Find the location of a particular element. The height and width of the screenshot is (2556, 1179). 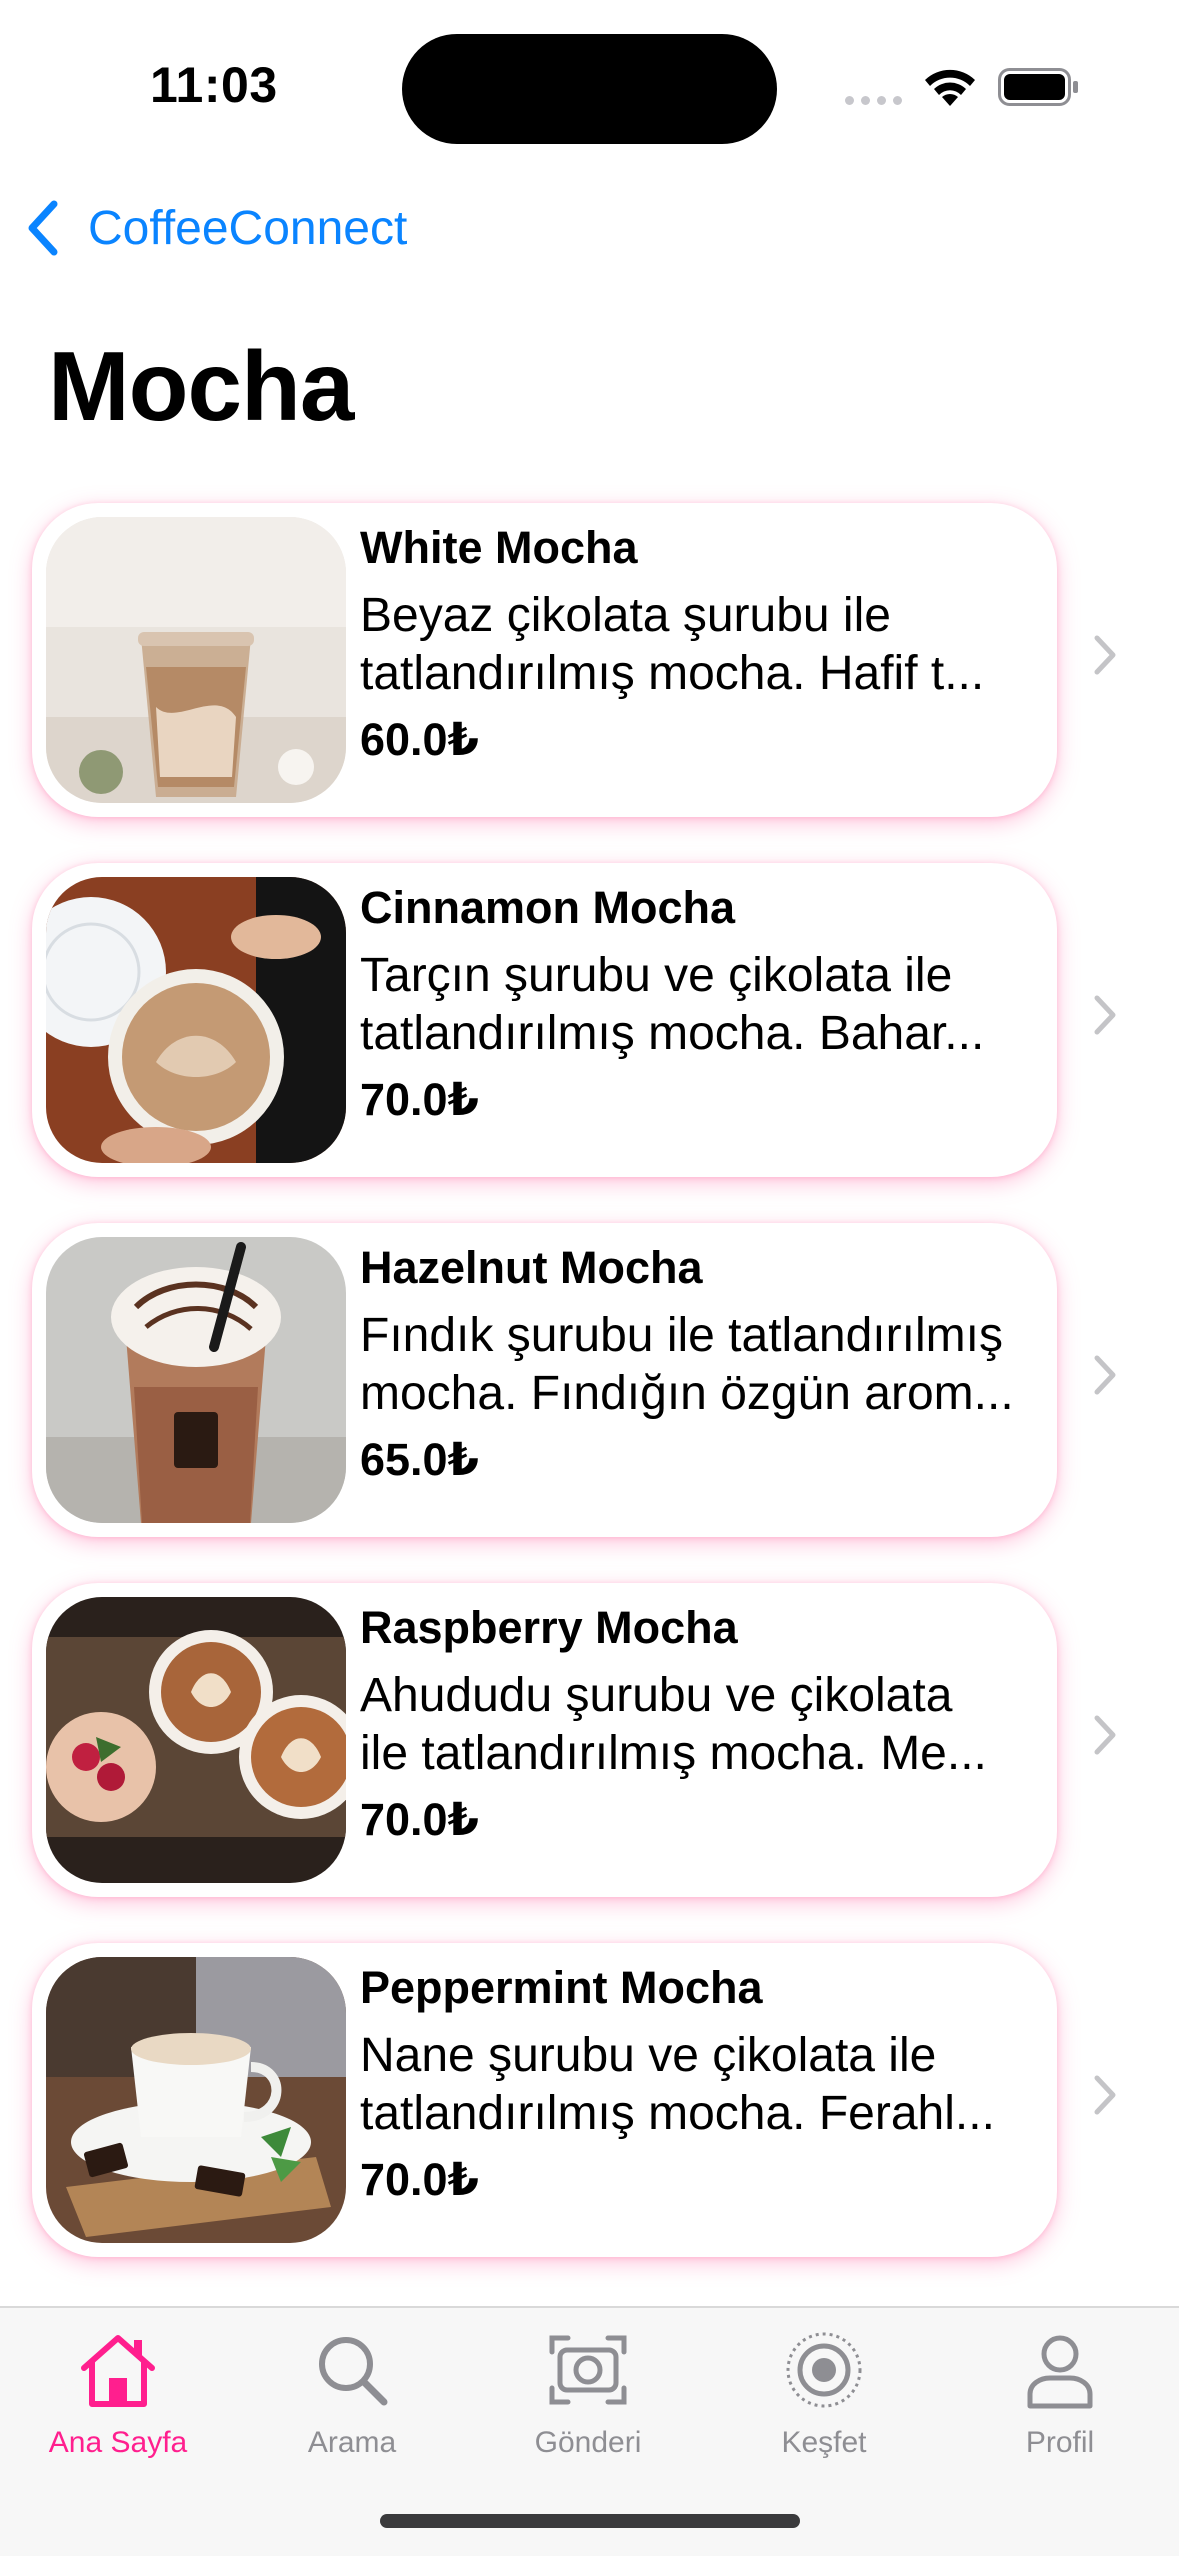

back-button: CoffeeConnect is located at coordinates (215, 228).